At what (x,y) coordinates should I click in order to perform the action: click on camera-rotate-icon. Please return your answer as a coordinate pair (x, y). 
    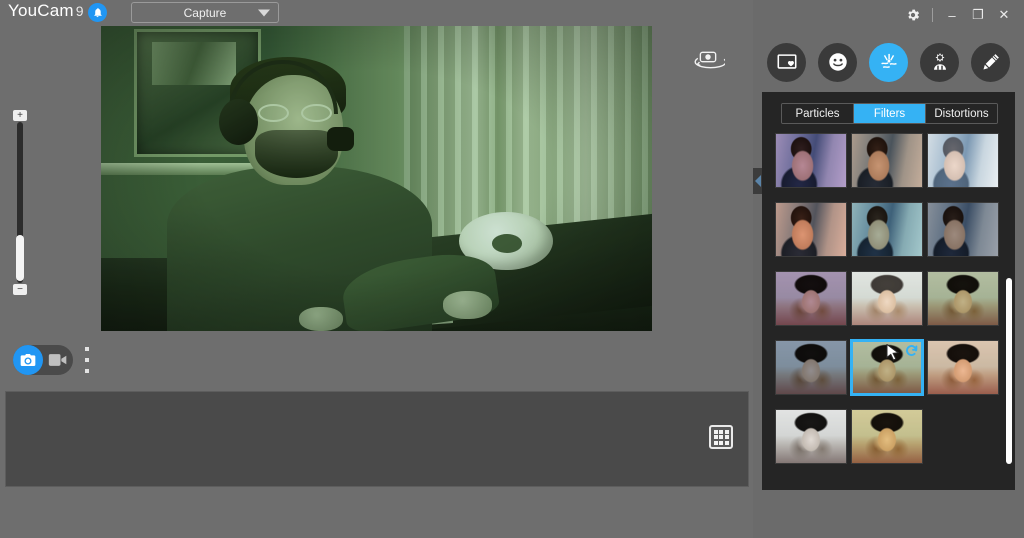
    Looking at the image, I should click on (709, 60).